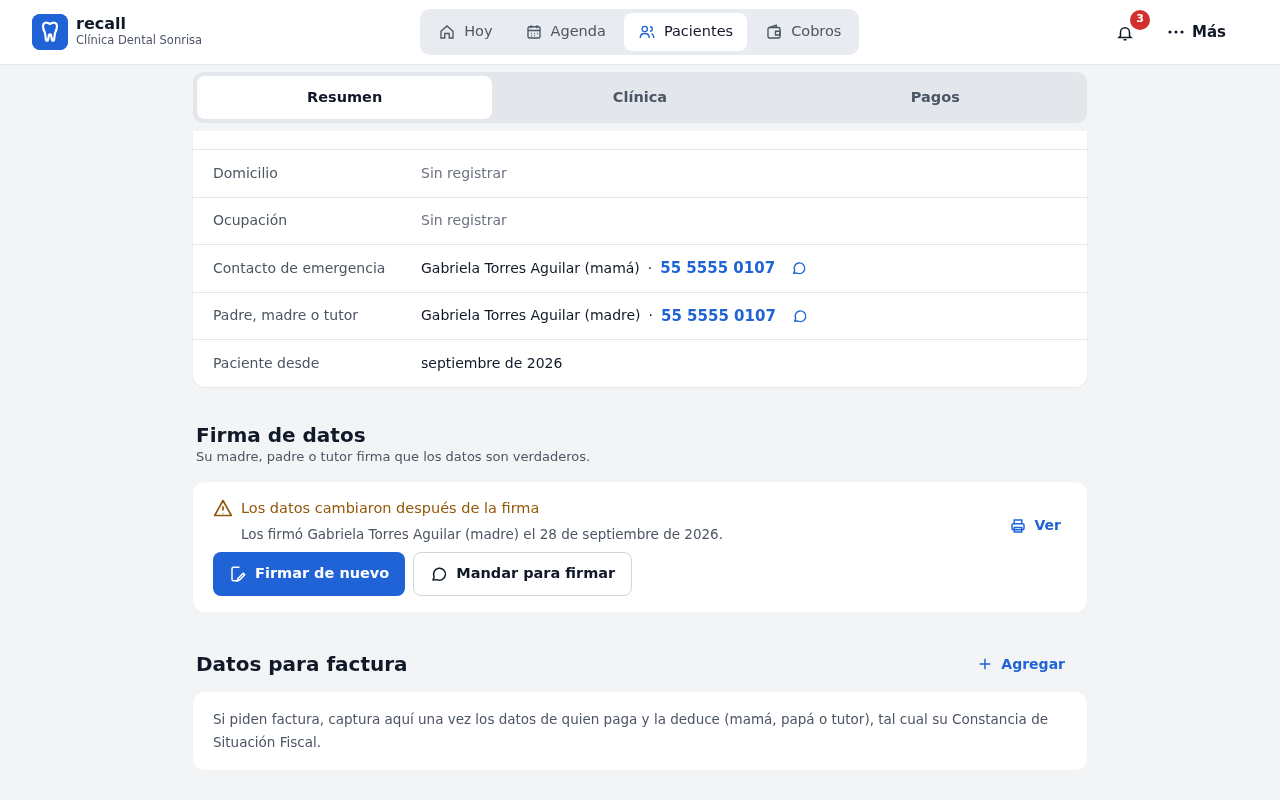 This screenshot has height=800, width=1280. What do you see at coordinates (1140, 19) in the screenshot?
I see `notification-count: 3` at bounding box center [1140, 19].